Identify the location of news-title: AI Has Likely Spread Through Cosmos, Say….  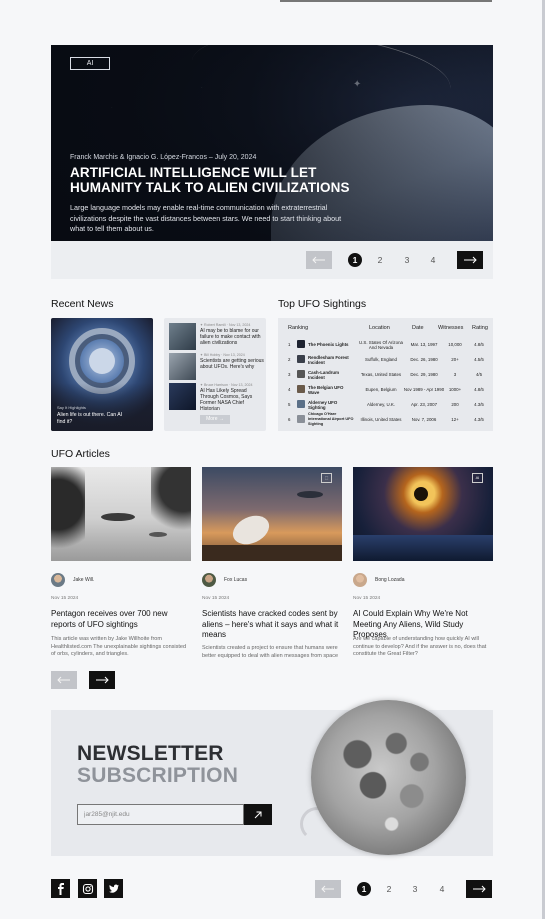
(232, 400).